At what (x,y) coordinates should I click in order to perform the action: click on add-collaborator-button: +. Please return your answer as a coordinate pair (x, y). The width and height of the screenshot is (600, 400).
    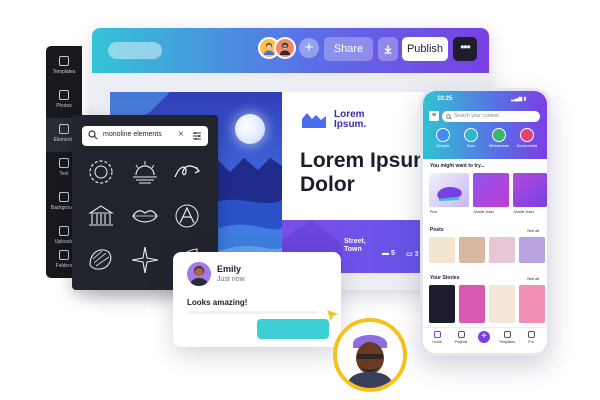
    Looking at the image, I should click on (309, 48).